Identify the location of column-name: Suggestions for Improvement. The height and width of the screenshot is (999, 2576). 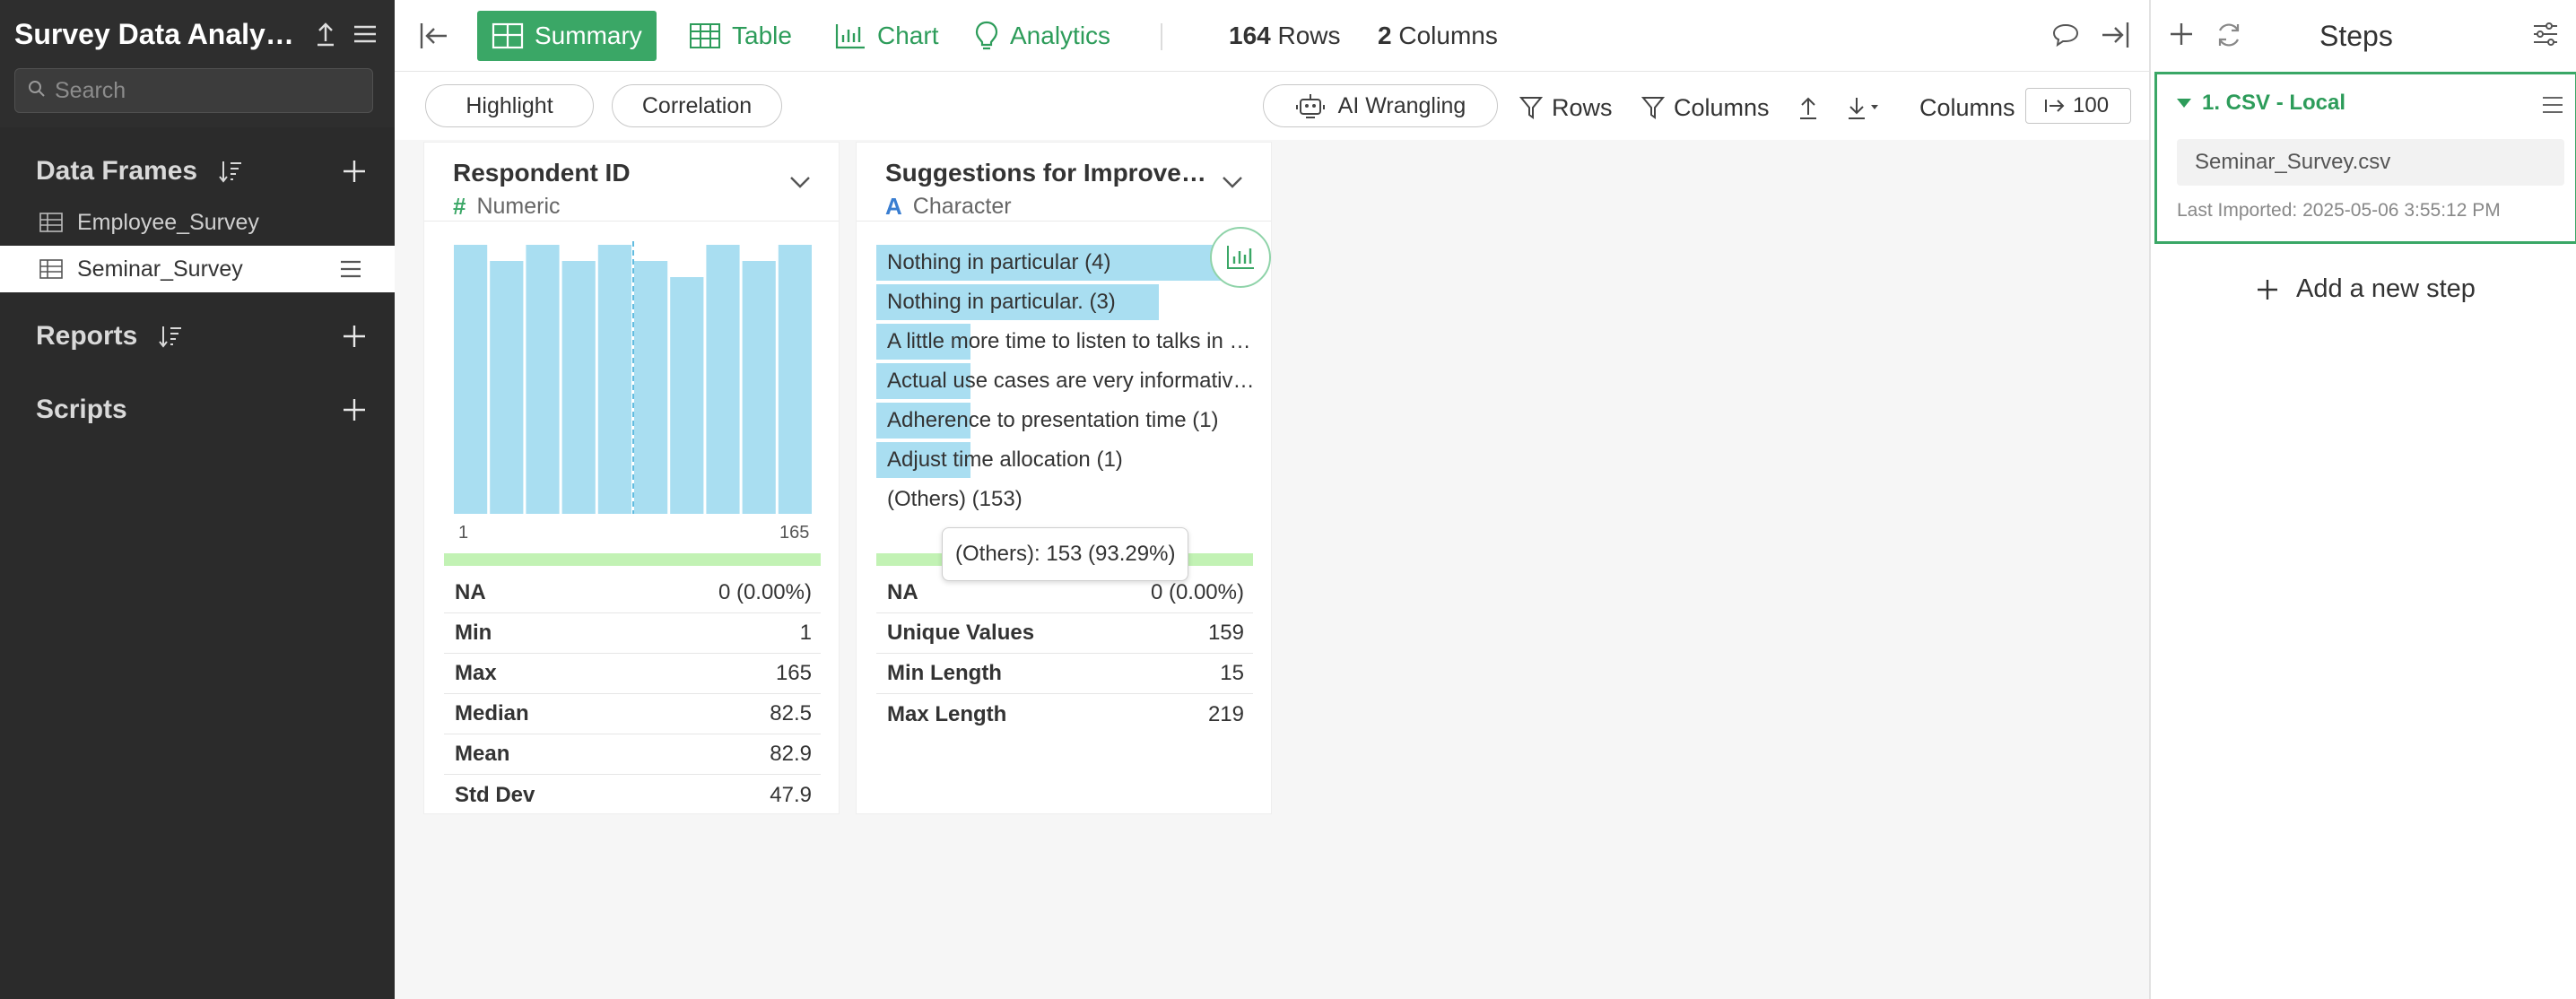
(1047, 173).